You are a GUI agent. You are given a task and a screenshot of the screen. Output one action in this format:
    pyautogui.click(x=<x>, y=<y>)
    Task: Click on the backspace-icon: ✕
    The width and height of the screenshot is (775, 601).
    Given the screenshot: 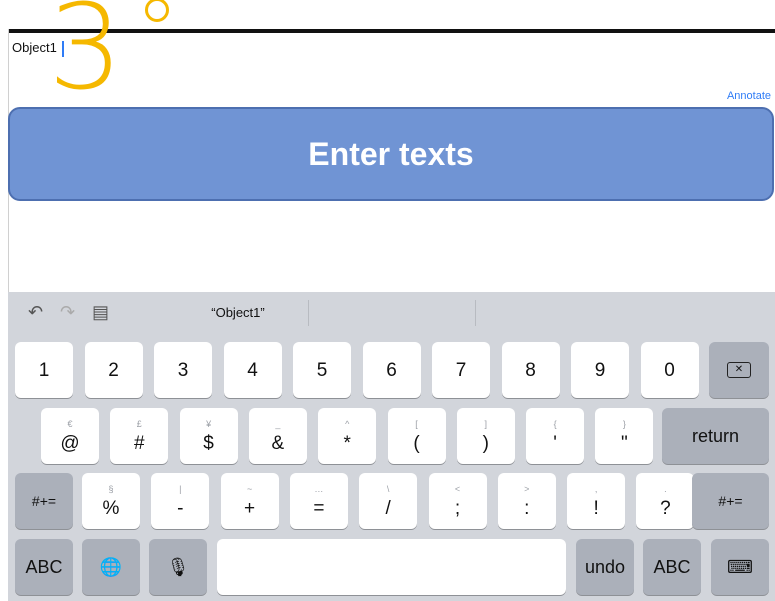 What is the action you would take?
    pyautogui.click(x=739, y=370)
    